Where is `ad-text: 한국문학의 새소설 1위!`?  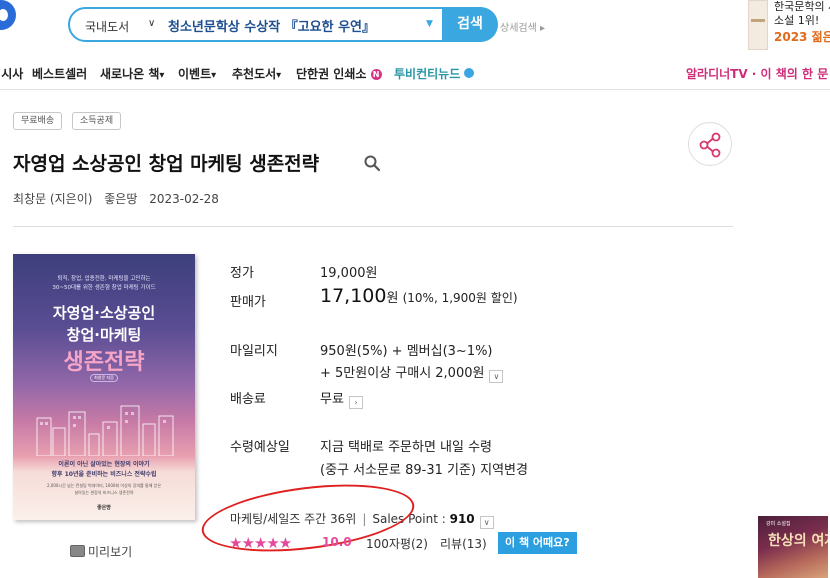 ad-text: 한국문학의 새소설 1위! is located at coordinates (802, 14).